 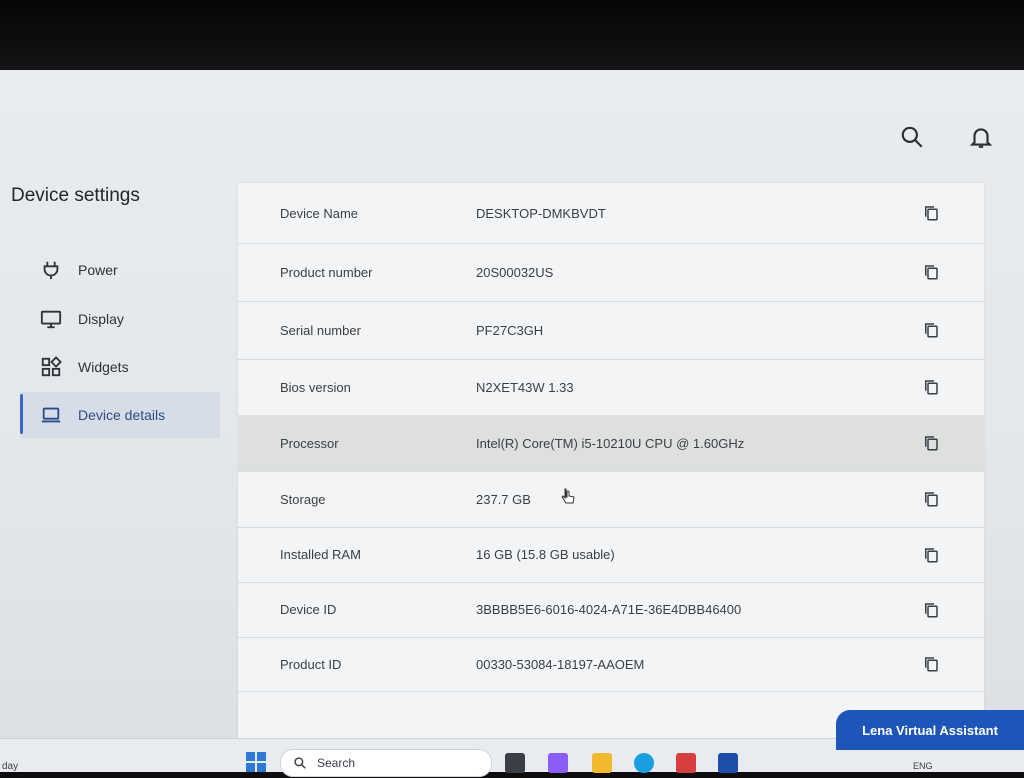 I want to click on edge-browser-icon, so click(x=644, y=763).